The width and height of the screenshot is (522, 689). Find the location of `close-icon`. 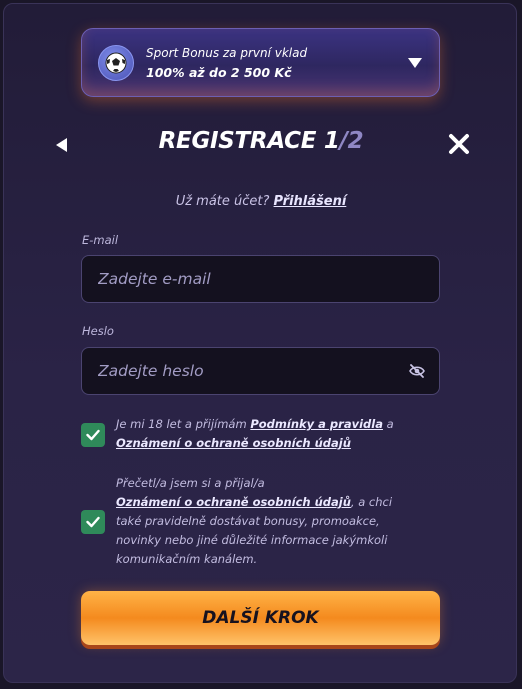

close-icon is located at coordinates (459, 144).